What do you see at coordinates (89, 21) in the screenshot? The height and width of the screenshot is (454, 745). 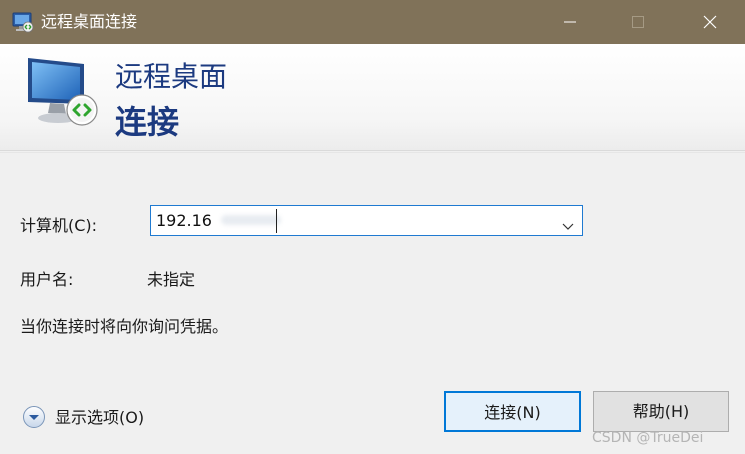 I see `window-title: 远程桌面连接` at bounding box center [89, 21].